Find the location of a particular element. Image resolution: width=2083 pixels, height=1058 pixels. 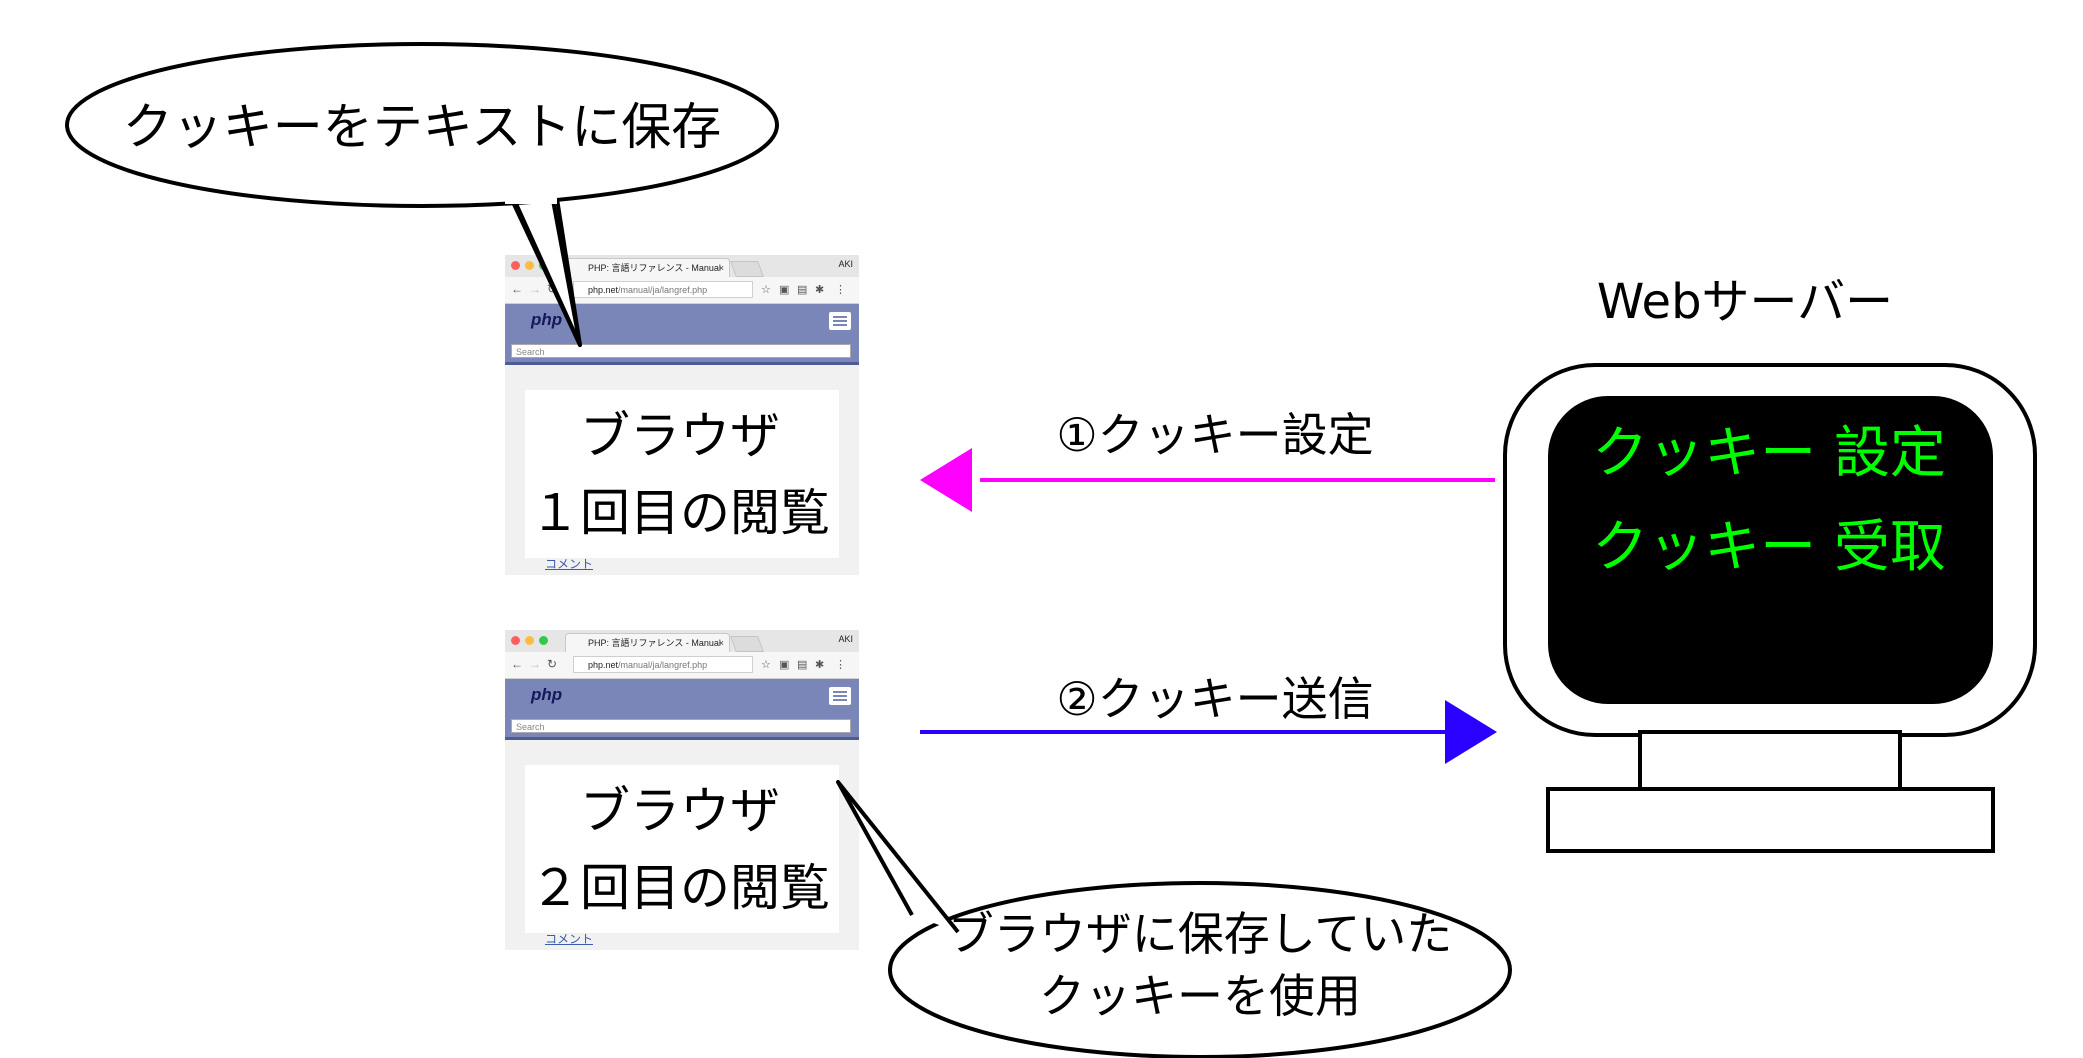

browser2-caption-line1: ブラウザ is located at coordinates (680, 811).